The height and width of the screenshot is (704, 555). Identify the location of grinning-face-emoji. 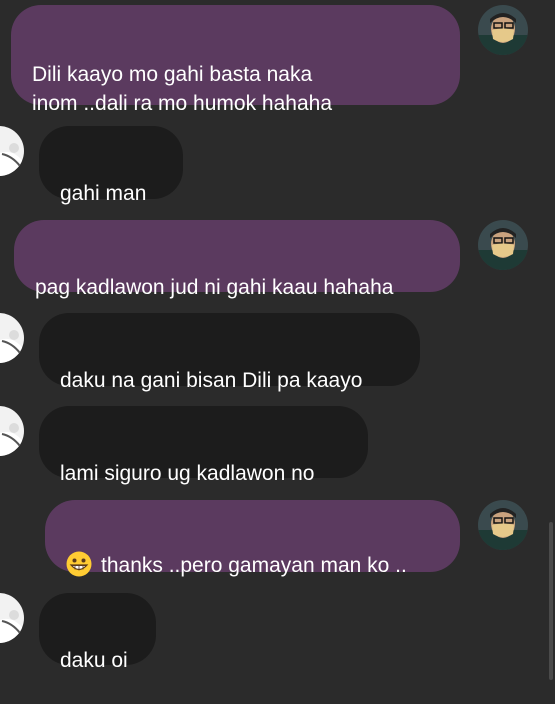
(79, 564).